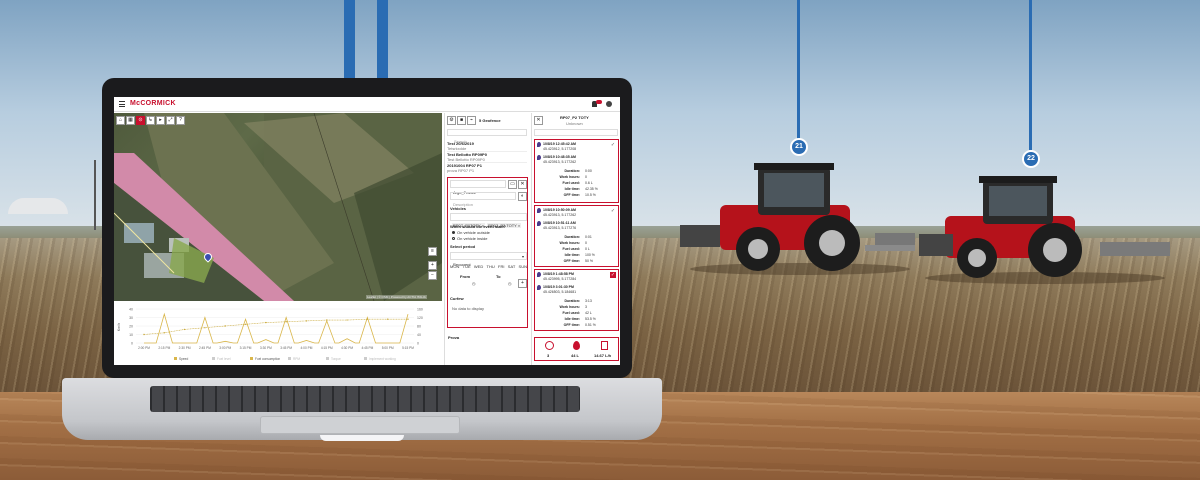 The image size is (1200, 480). What do you see at coordinates (522, 196) in the screenshot?
I see `color-picker-icon: ◐` at bounding box center [522, 196].